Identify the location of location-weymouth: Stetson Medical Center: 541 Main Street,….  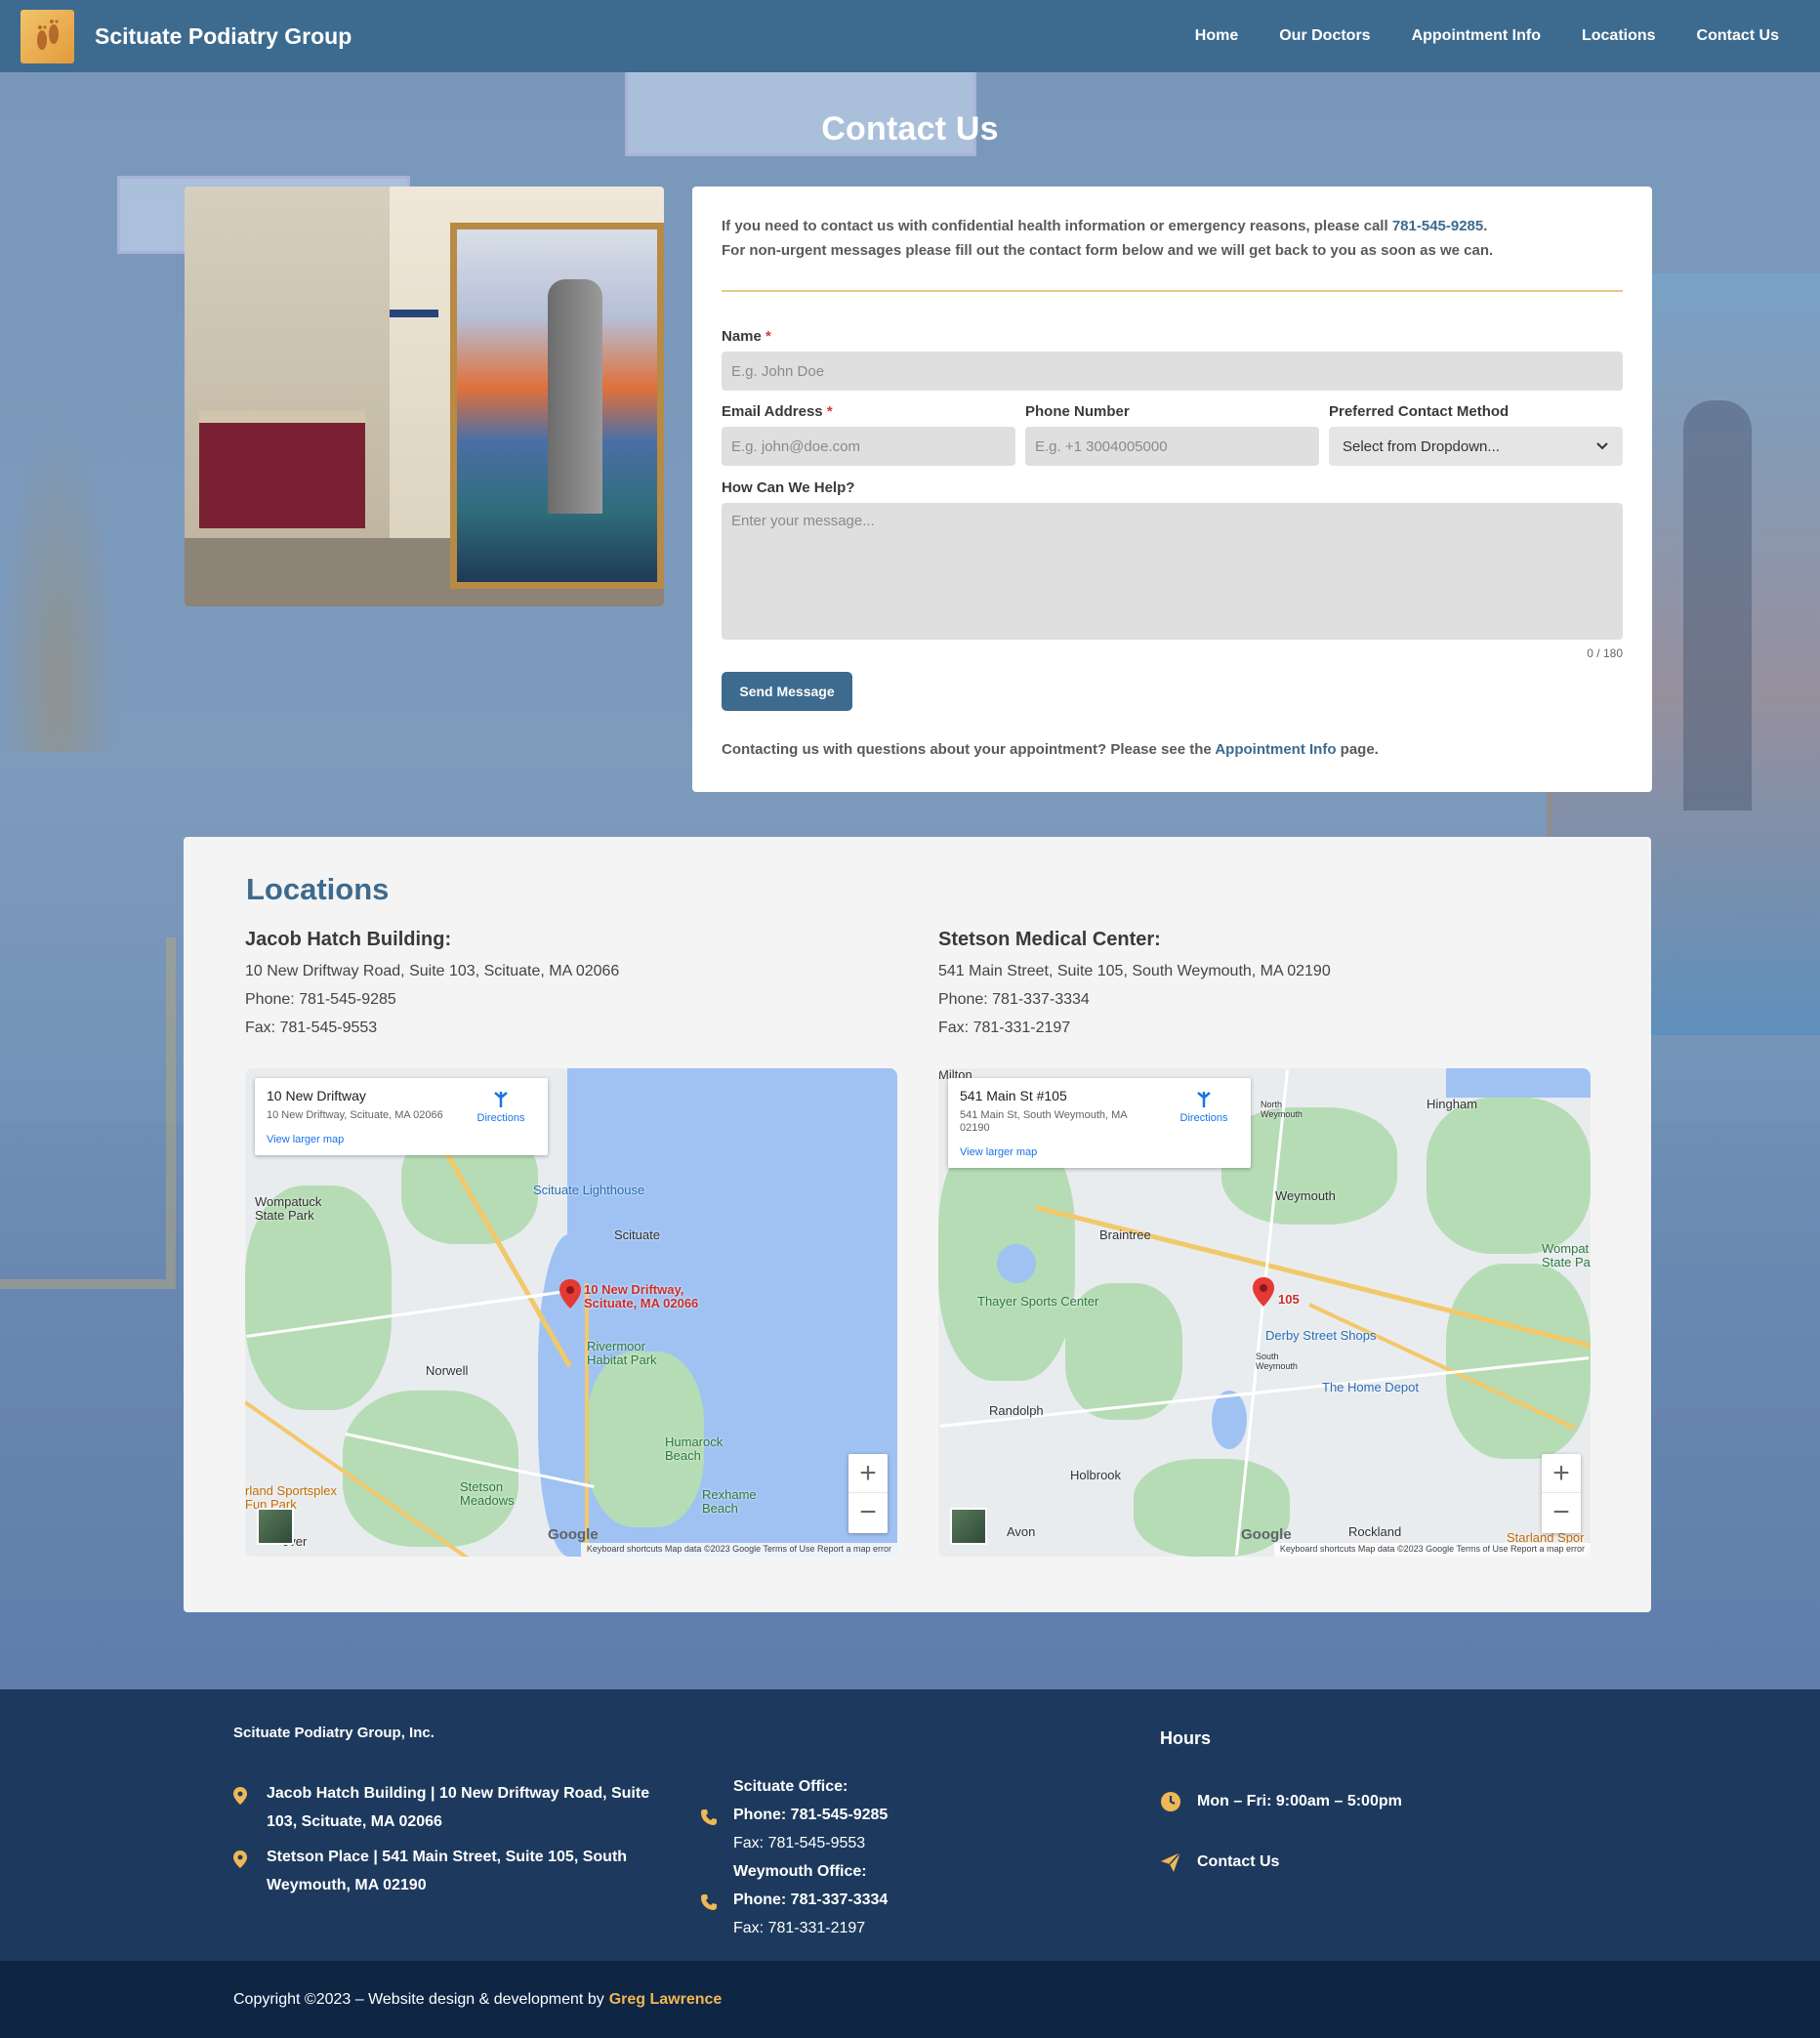
(1264, 986).